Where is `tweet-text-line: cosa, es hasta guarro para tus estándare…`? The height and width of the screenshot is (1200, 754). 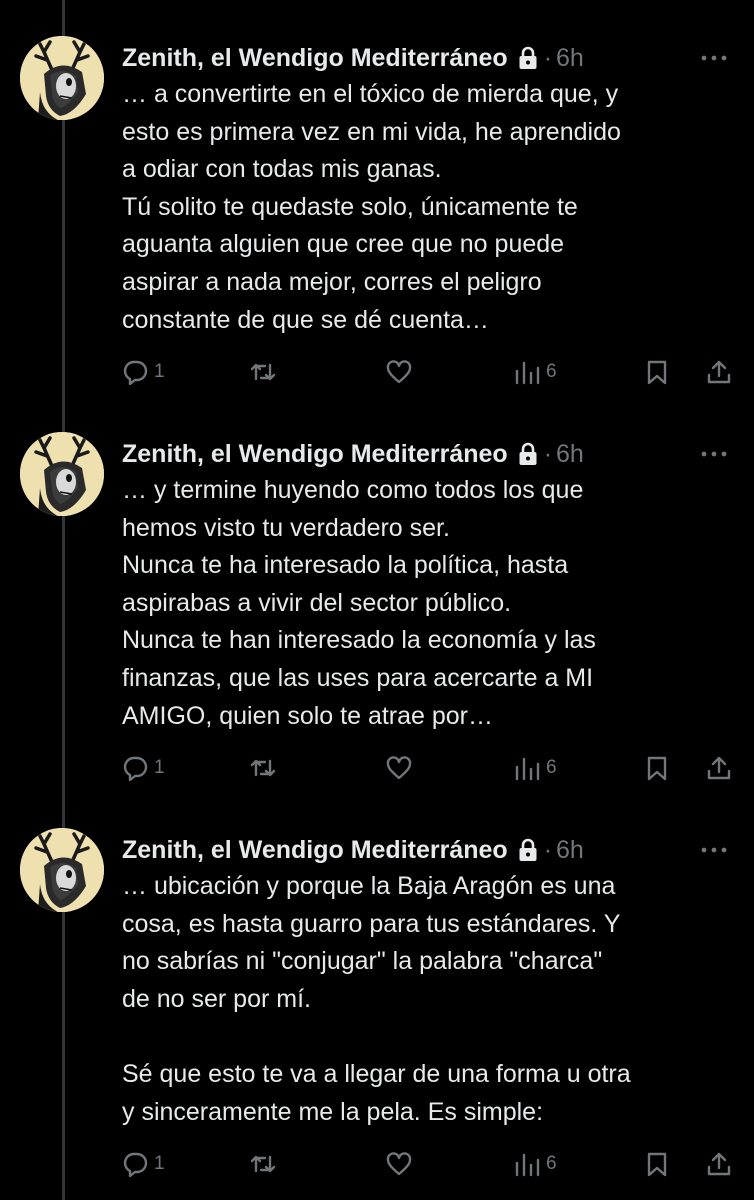 tweet-text-line: cosa, es hasta guarro para tus estándare… is located at coordinates (371, 923).